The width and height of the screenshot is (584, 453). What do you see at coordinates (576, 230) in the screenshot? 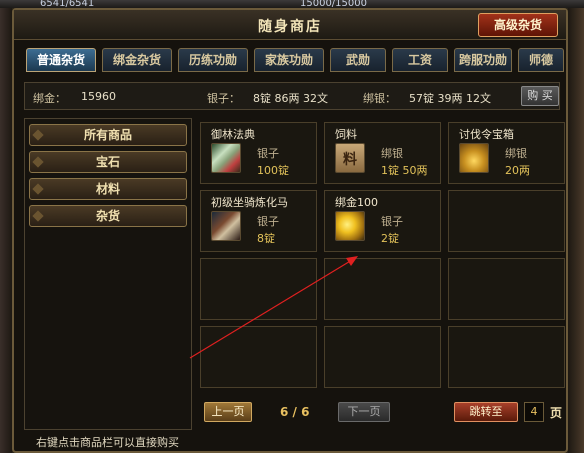
I see `game-backdrop-right` at bounding box center [576, 230].